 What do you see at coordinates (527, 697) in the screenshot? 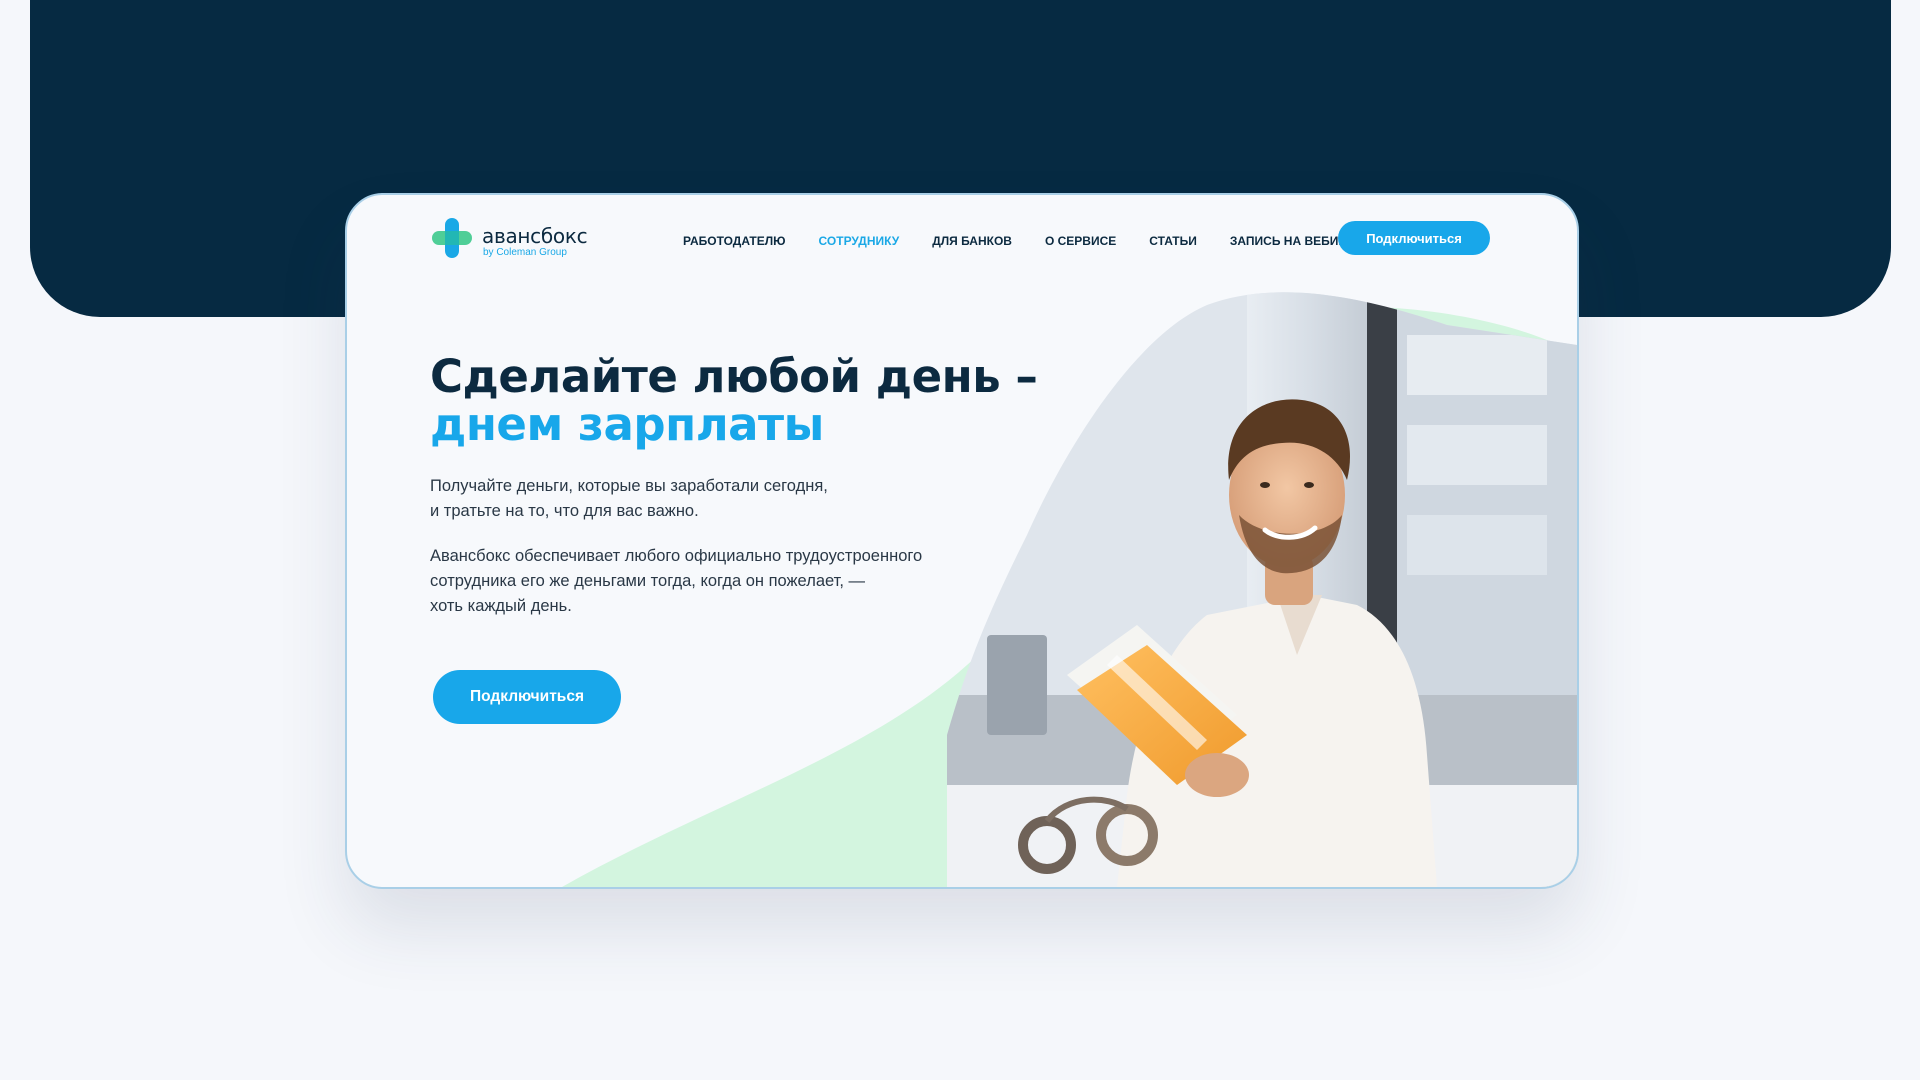
I see `hero-connect-button: Подключиться` at bounding box center [527, 697].